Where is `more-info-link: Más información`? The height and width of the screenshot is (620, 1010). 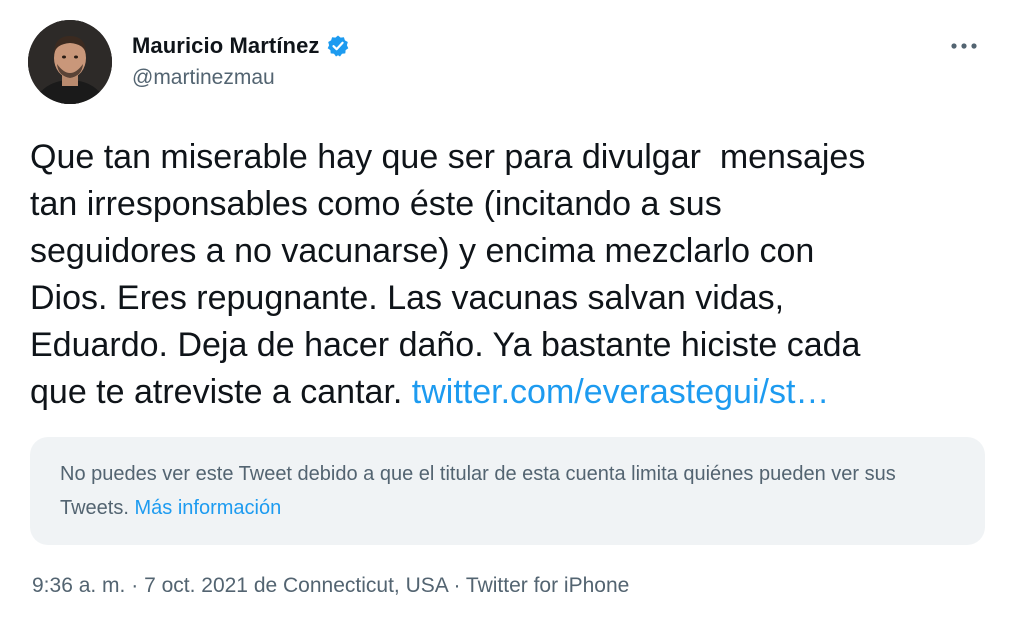 more-info-link: Más información is located at coordinates (207, 508).